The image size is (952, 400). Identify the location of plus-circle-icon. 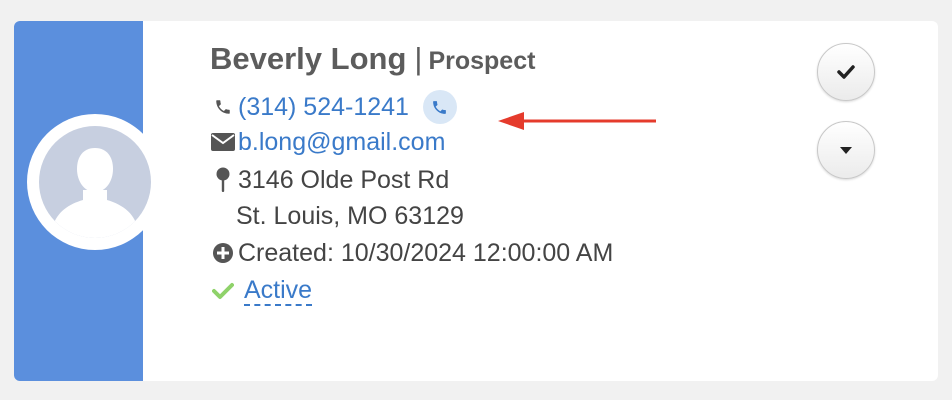
(223, 253).